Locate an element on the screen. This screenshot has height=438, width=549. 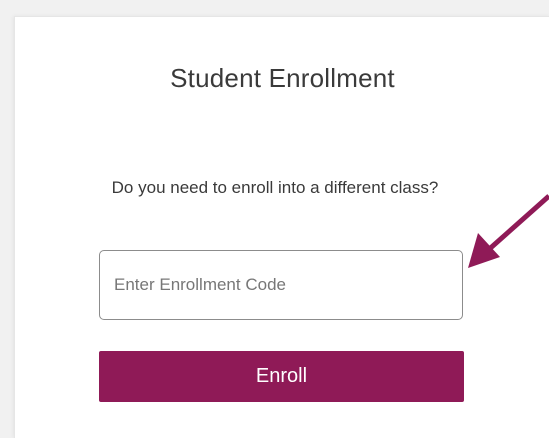
enroll-button: Enroll is located at coordinates (281, 376).